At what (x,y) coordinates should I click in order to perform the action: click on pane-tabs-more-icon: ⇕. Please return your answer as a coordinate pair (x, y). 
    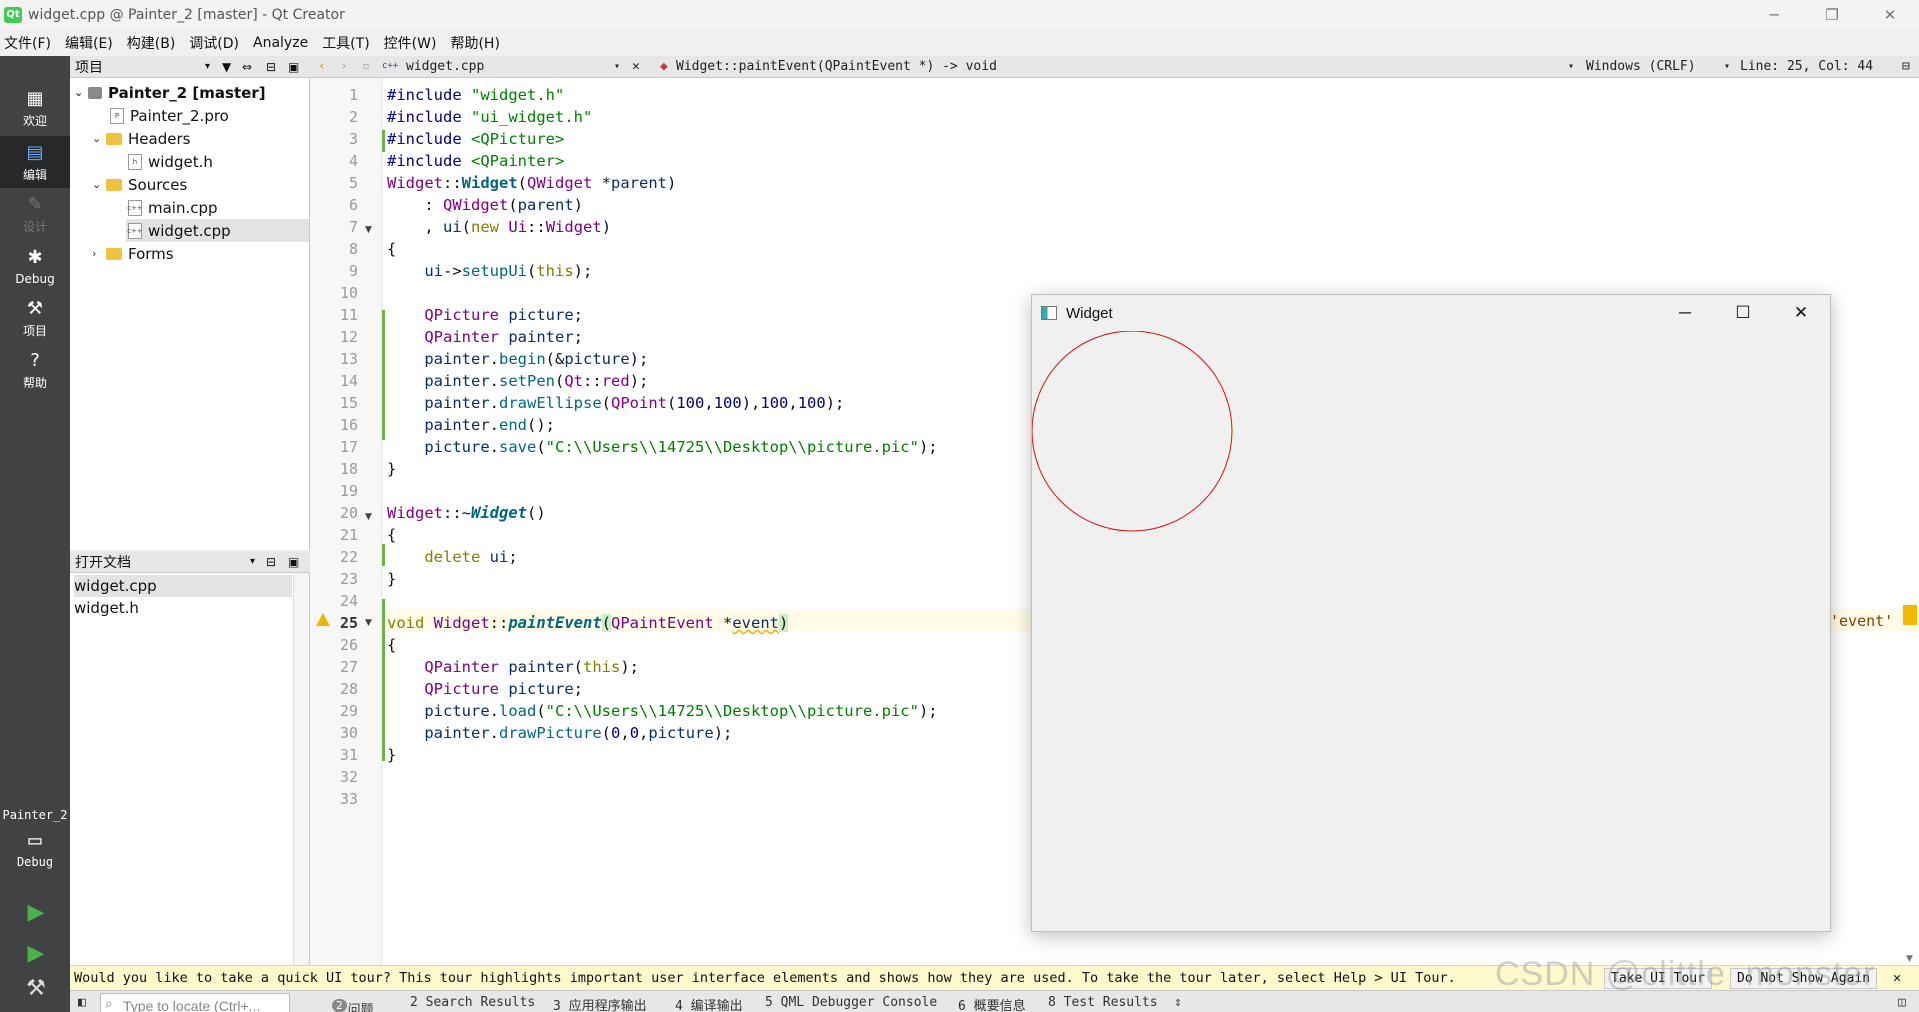
    Looking at the image, I should click on (1178, 1002).